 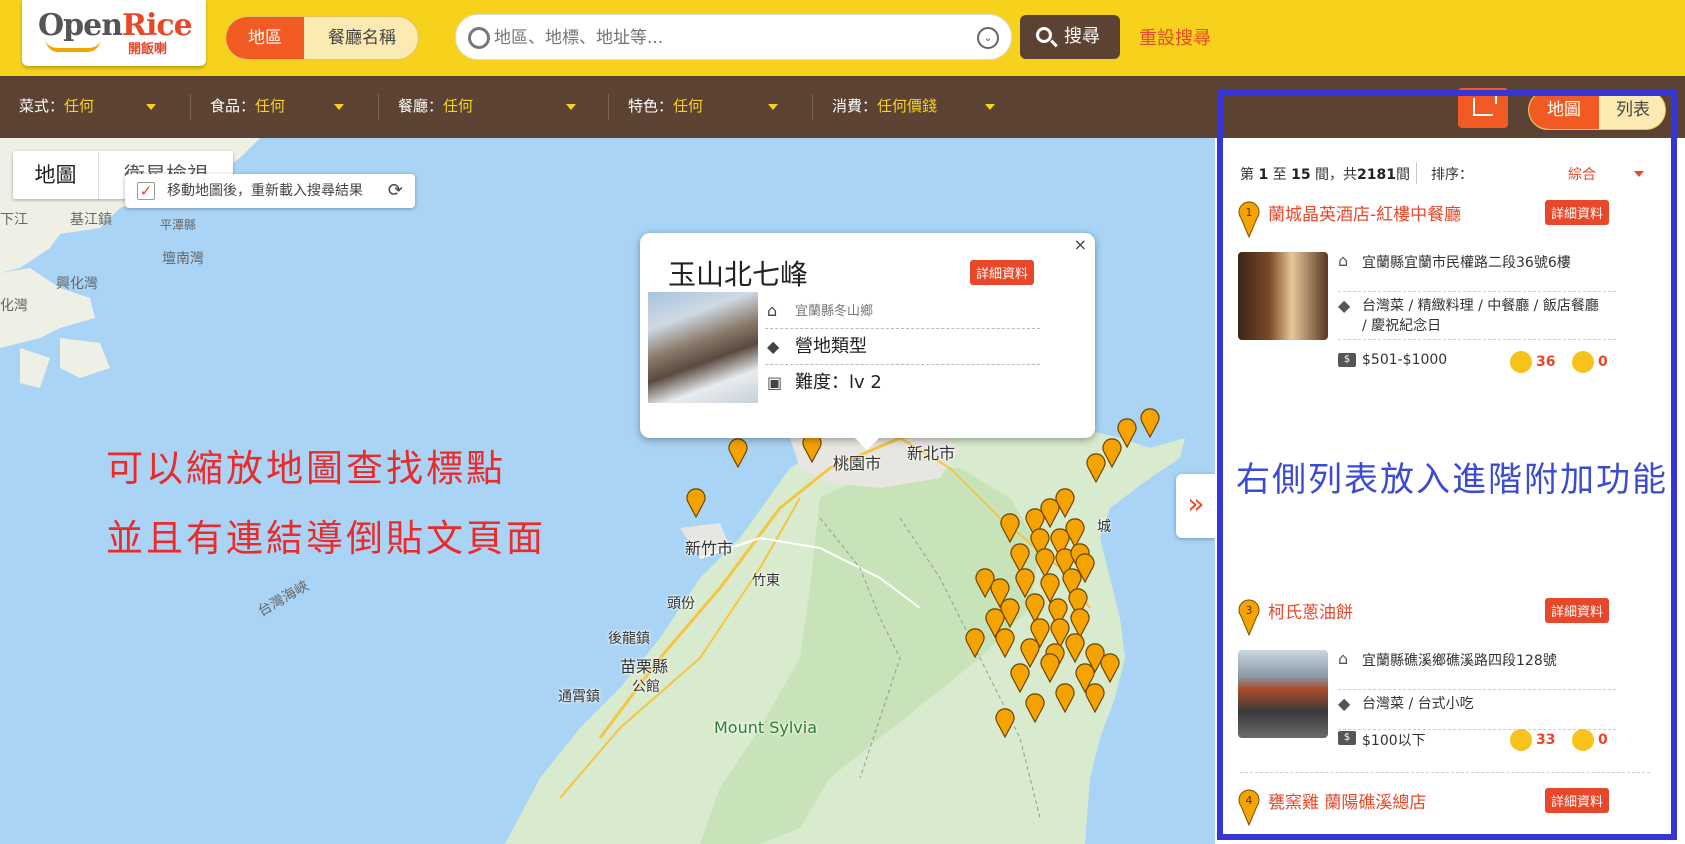 I want to click on refresh-icon: ⟳, so click(x=395, y=191).